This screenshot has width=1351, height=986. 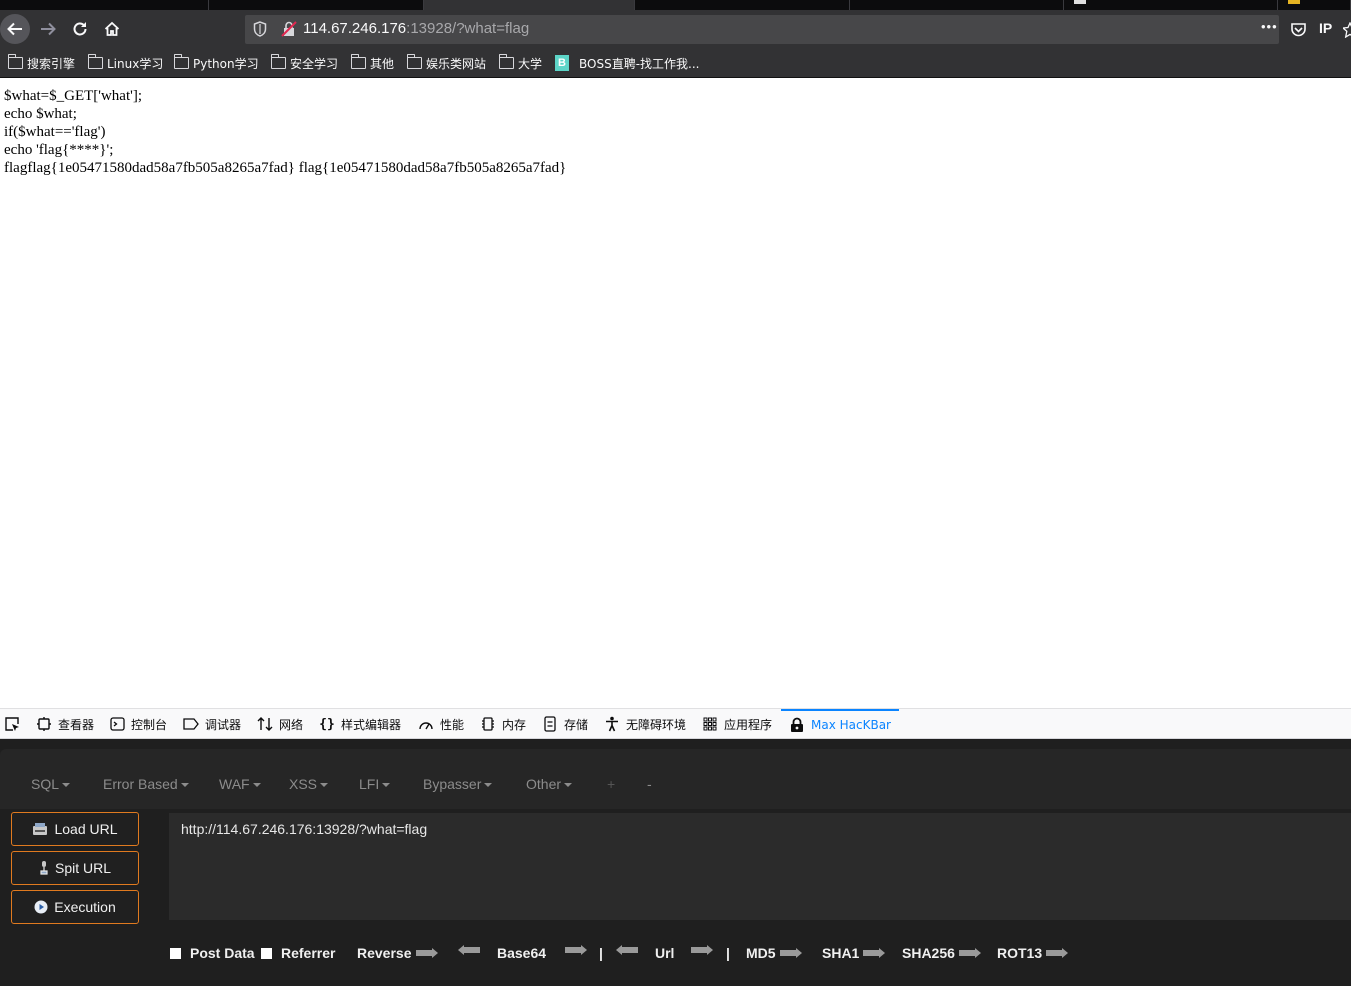 I want to click on reload-button, so click(x=80, y=29).